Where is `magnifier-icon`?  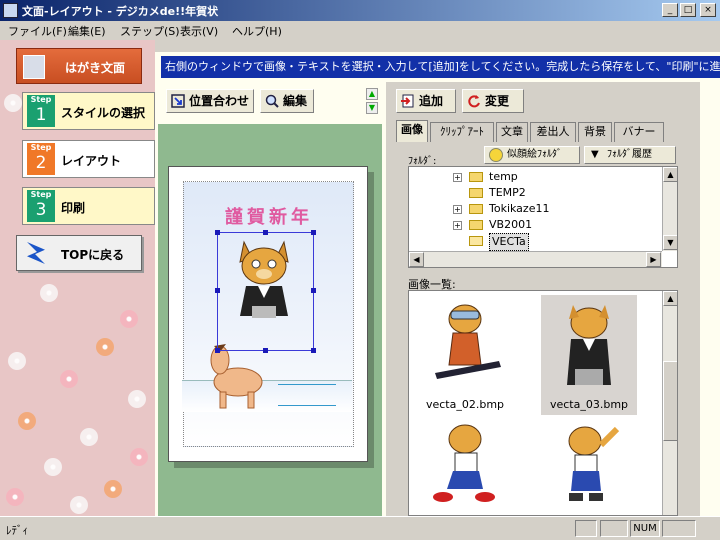 magnifier-icon is located at coordinates (272, 101).